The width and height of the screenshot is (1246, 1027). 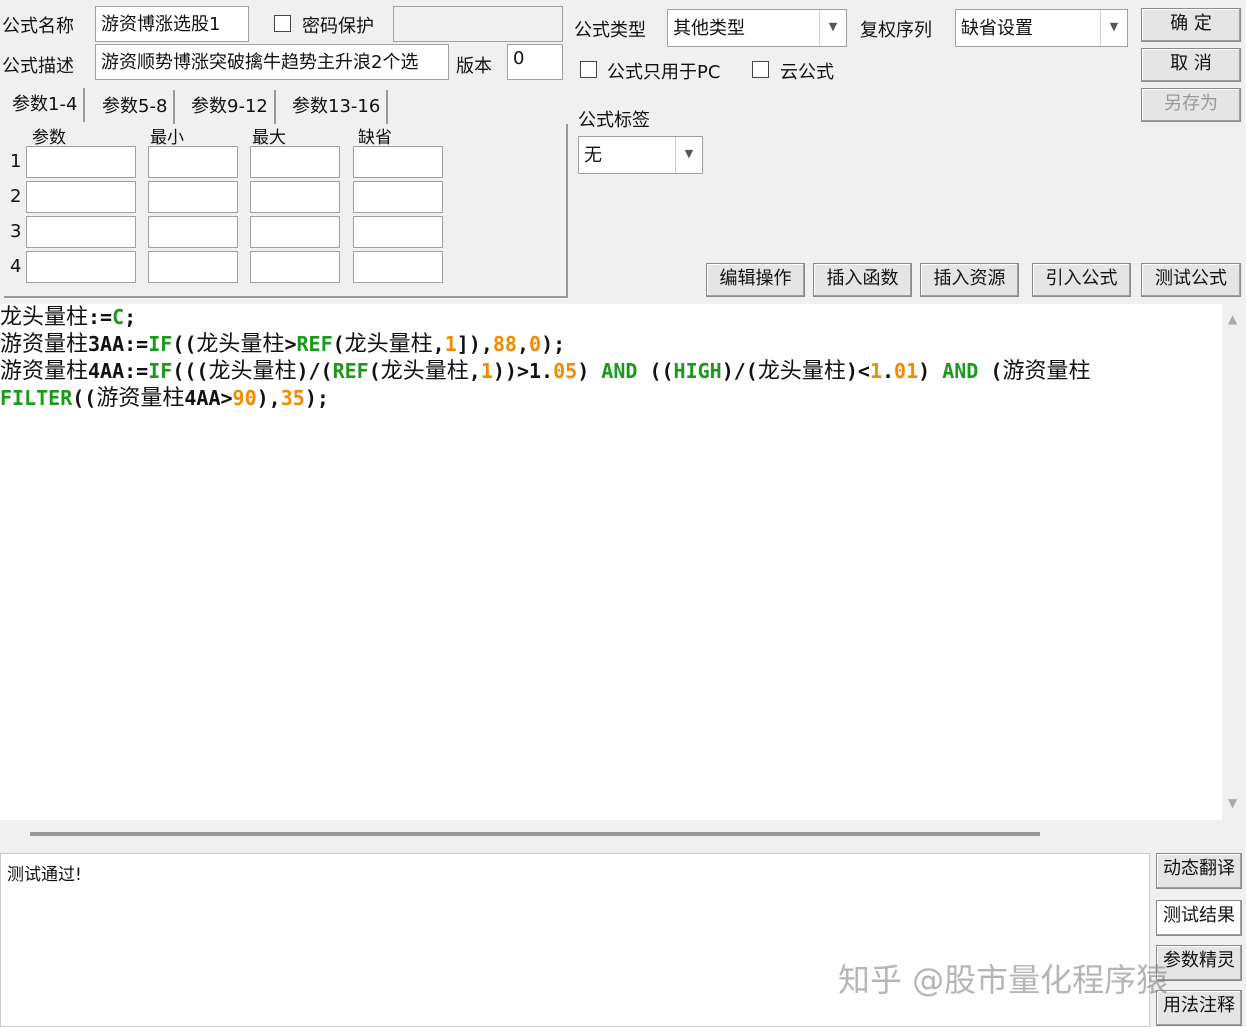 What do you see at coordinates (478, 24) in the screenshot?
I see `password-input` at bounding box center [478, 24].